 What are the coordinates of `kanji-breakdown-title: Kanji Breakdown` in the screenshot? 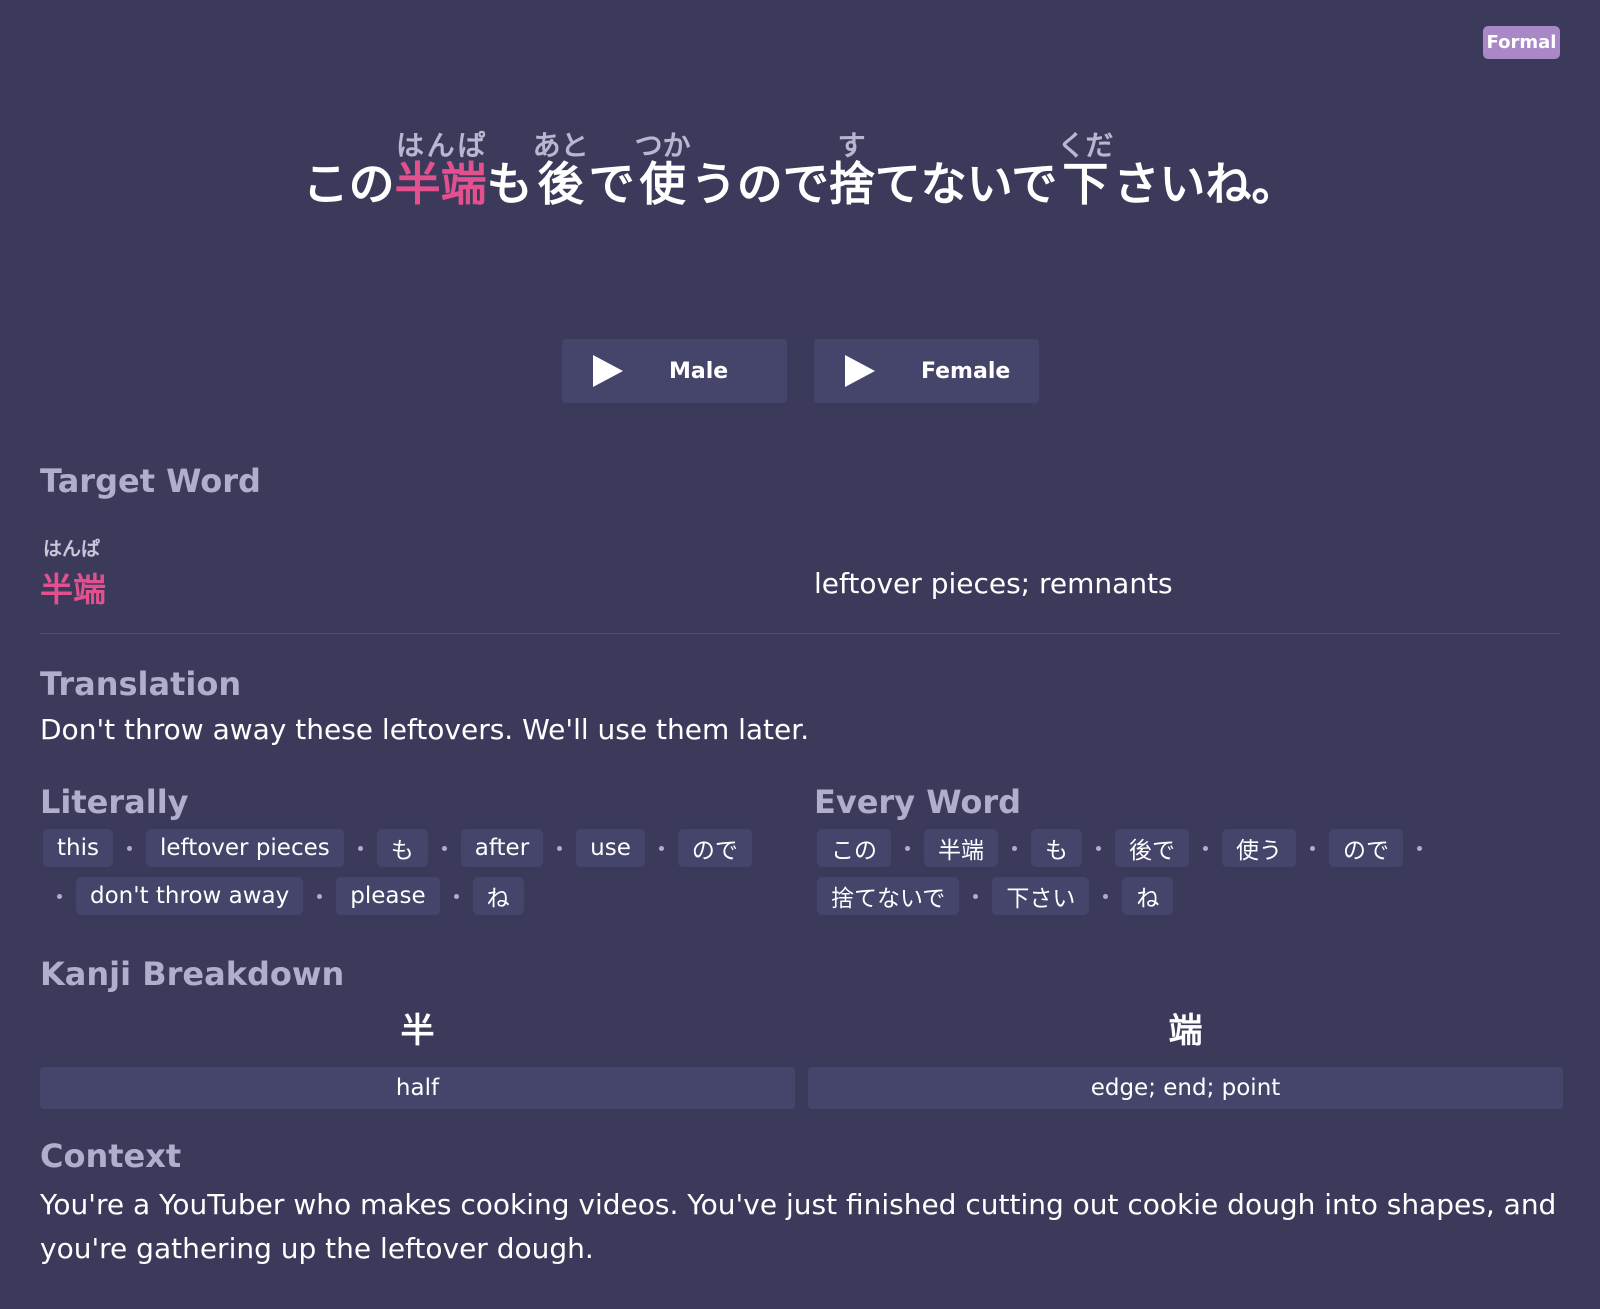 It's located at (192, 974).